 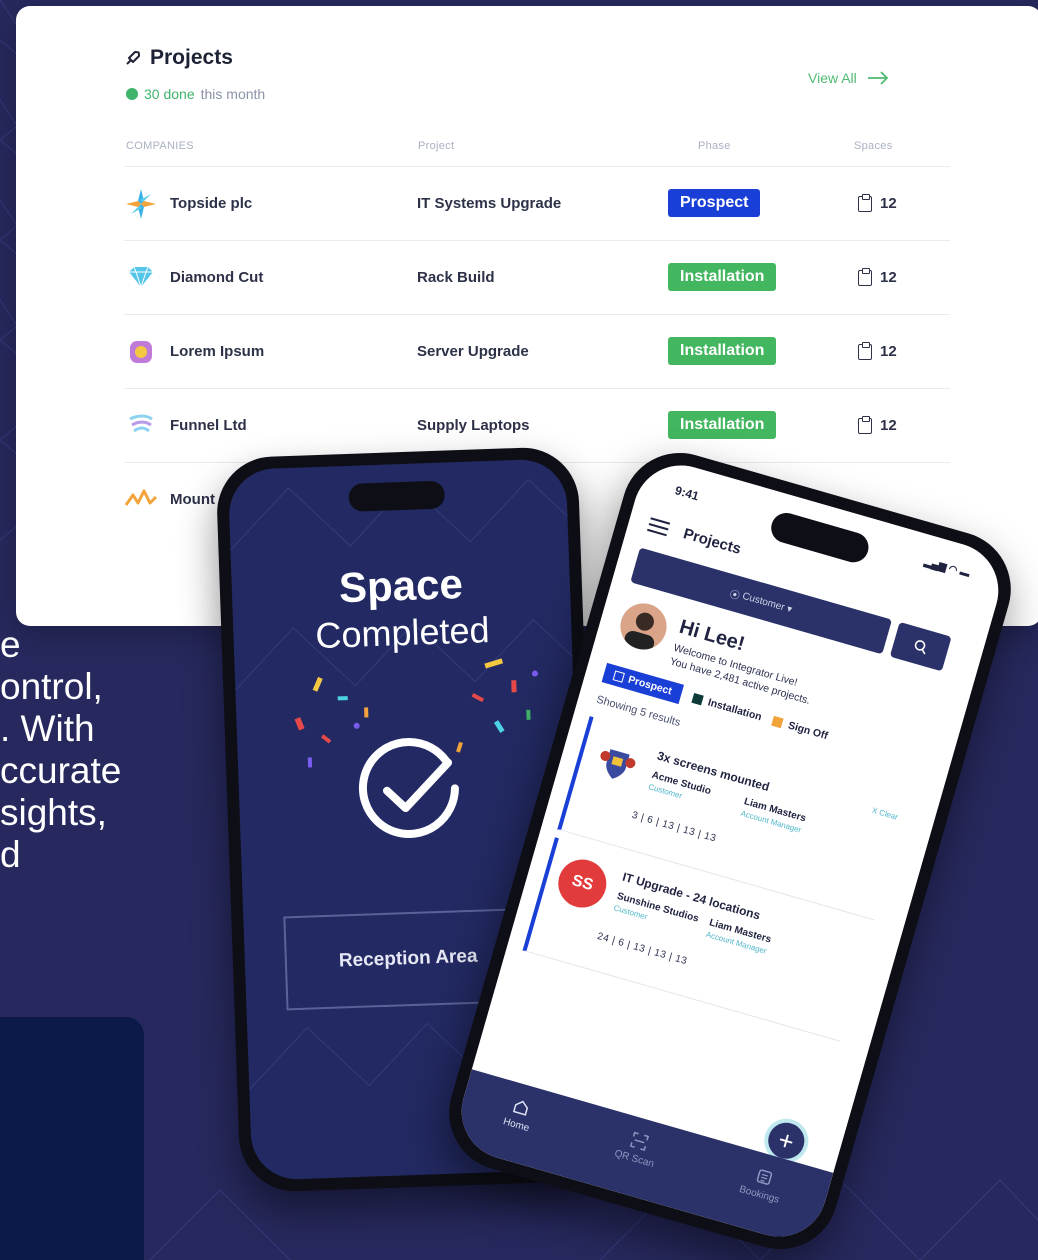 What do you see at coordinates (141, 277) in the screenshot?
I see `diamond-logo-icon` at bounding box center [141, 277].